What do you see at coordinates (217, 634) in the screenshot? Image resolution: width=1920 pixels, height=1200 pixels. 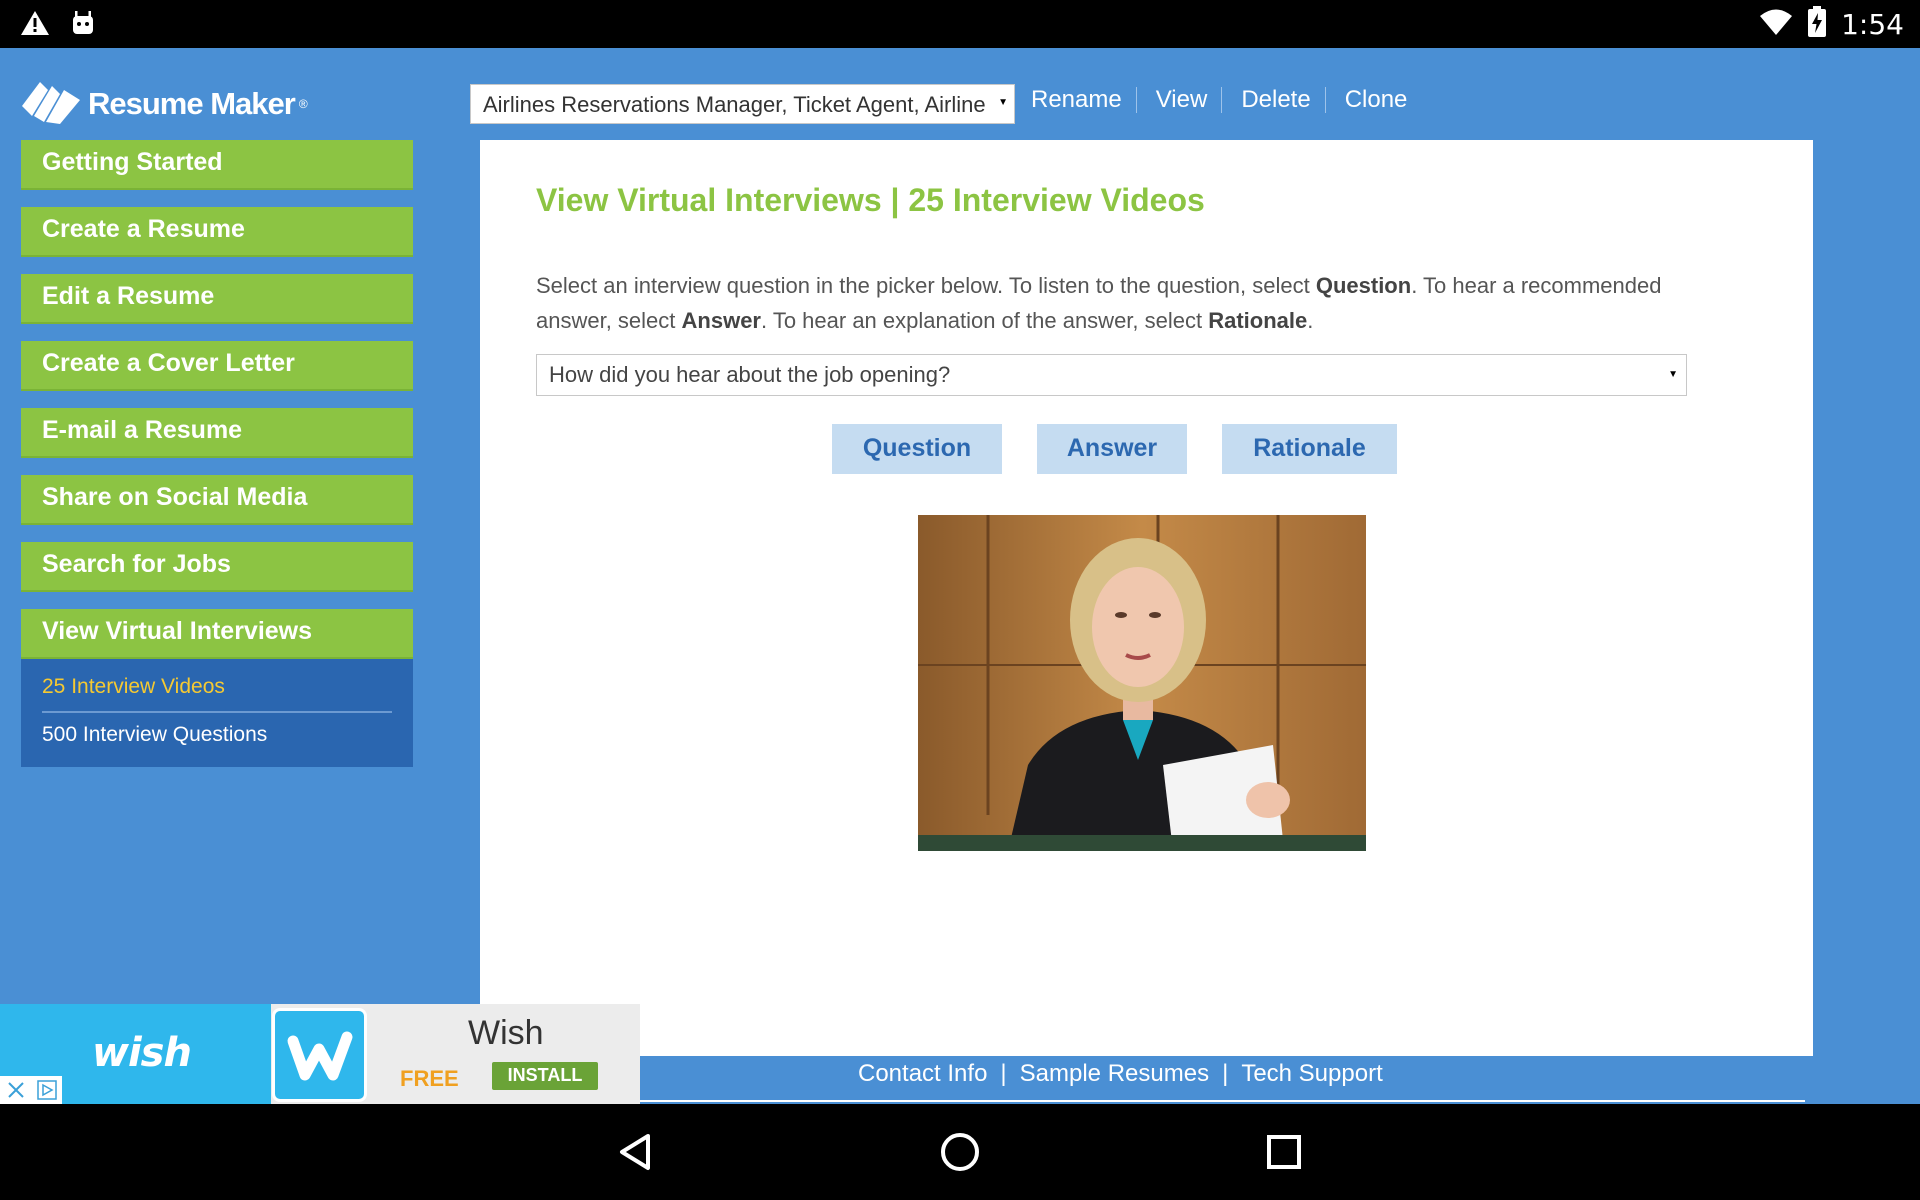 I see `sidebar-item-view-virtual-interviews: View Virtual Interviews` at bounding box center [217, 634].